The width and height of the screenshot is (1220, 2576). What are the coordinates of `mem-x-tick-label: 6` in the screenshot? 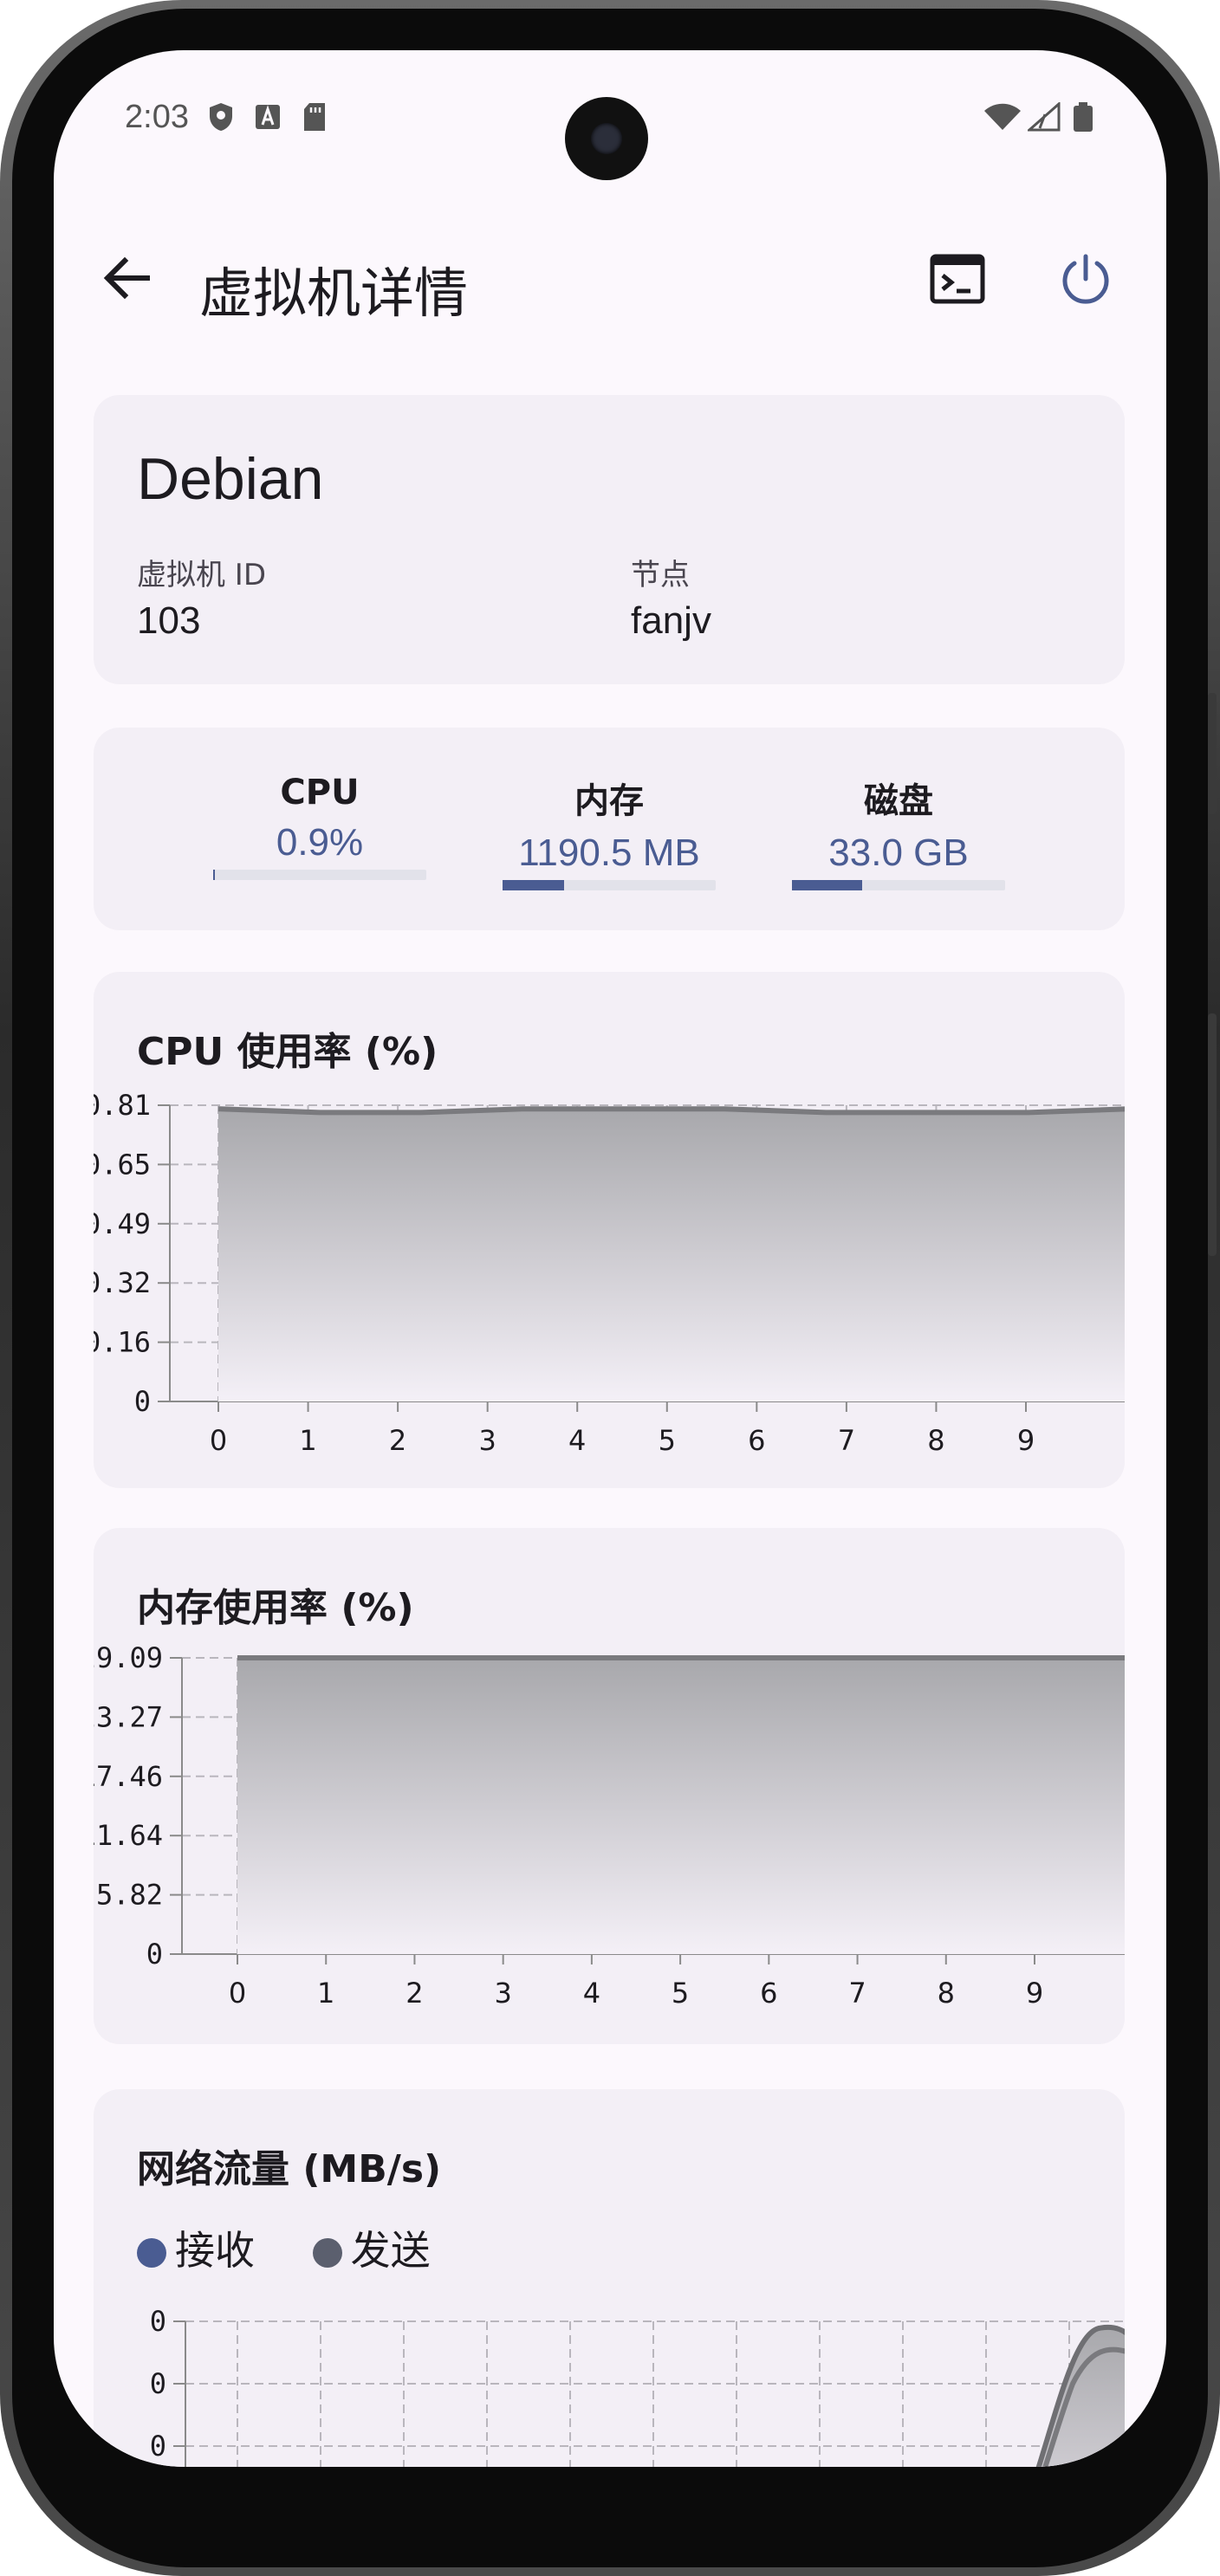 It's located at (768, 1993).